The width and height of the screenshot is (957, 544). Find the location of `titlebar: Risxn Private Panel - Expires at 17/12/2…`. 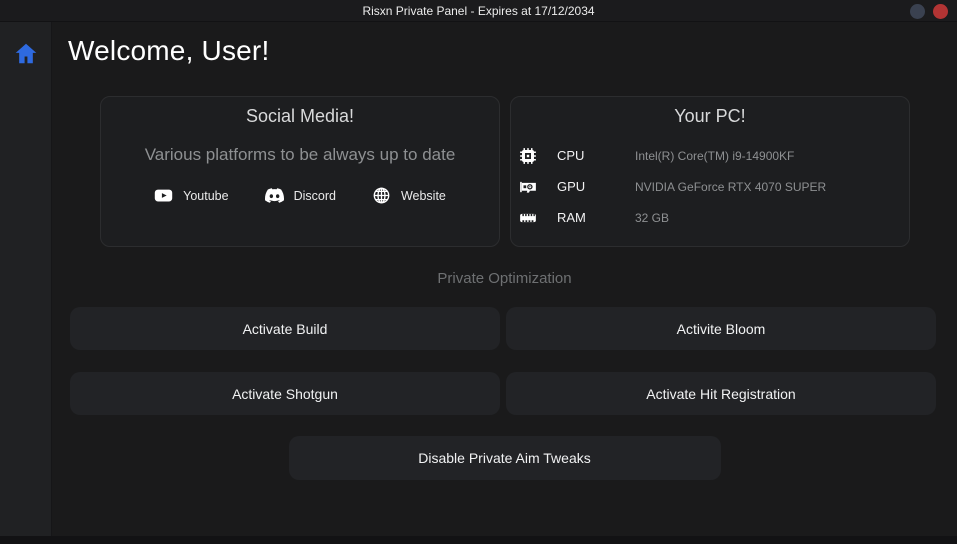

titlebar: Risxn Private Panel - Expires at 17/12/2… is located at coordinates (478, 11).